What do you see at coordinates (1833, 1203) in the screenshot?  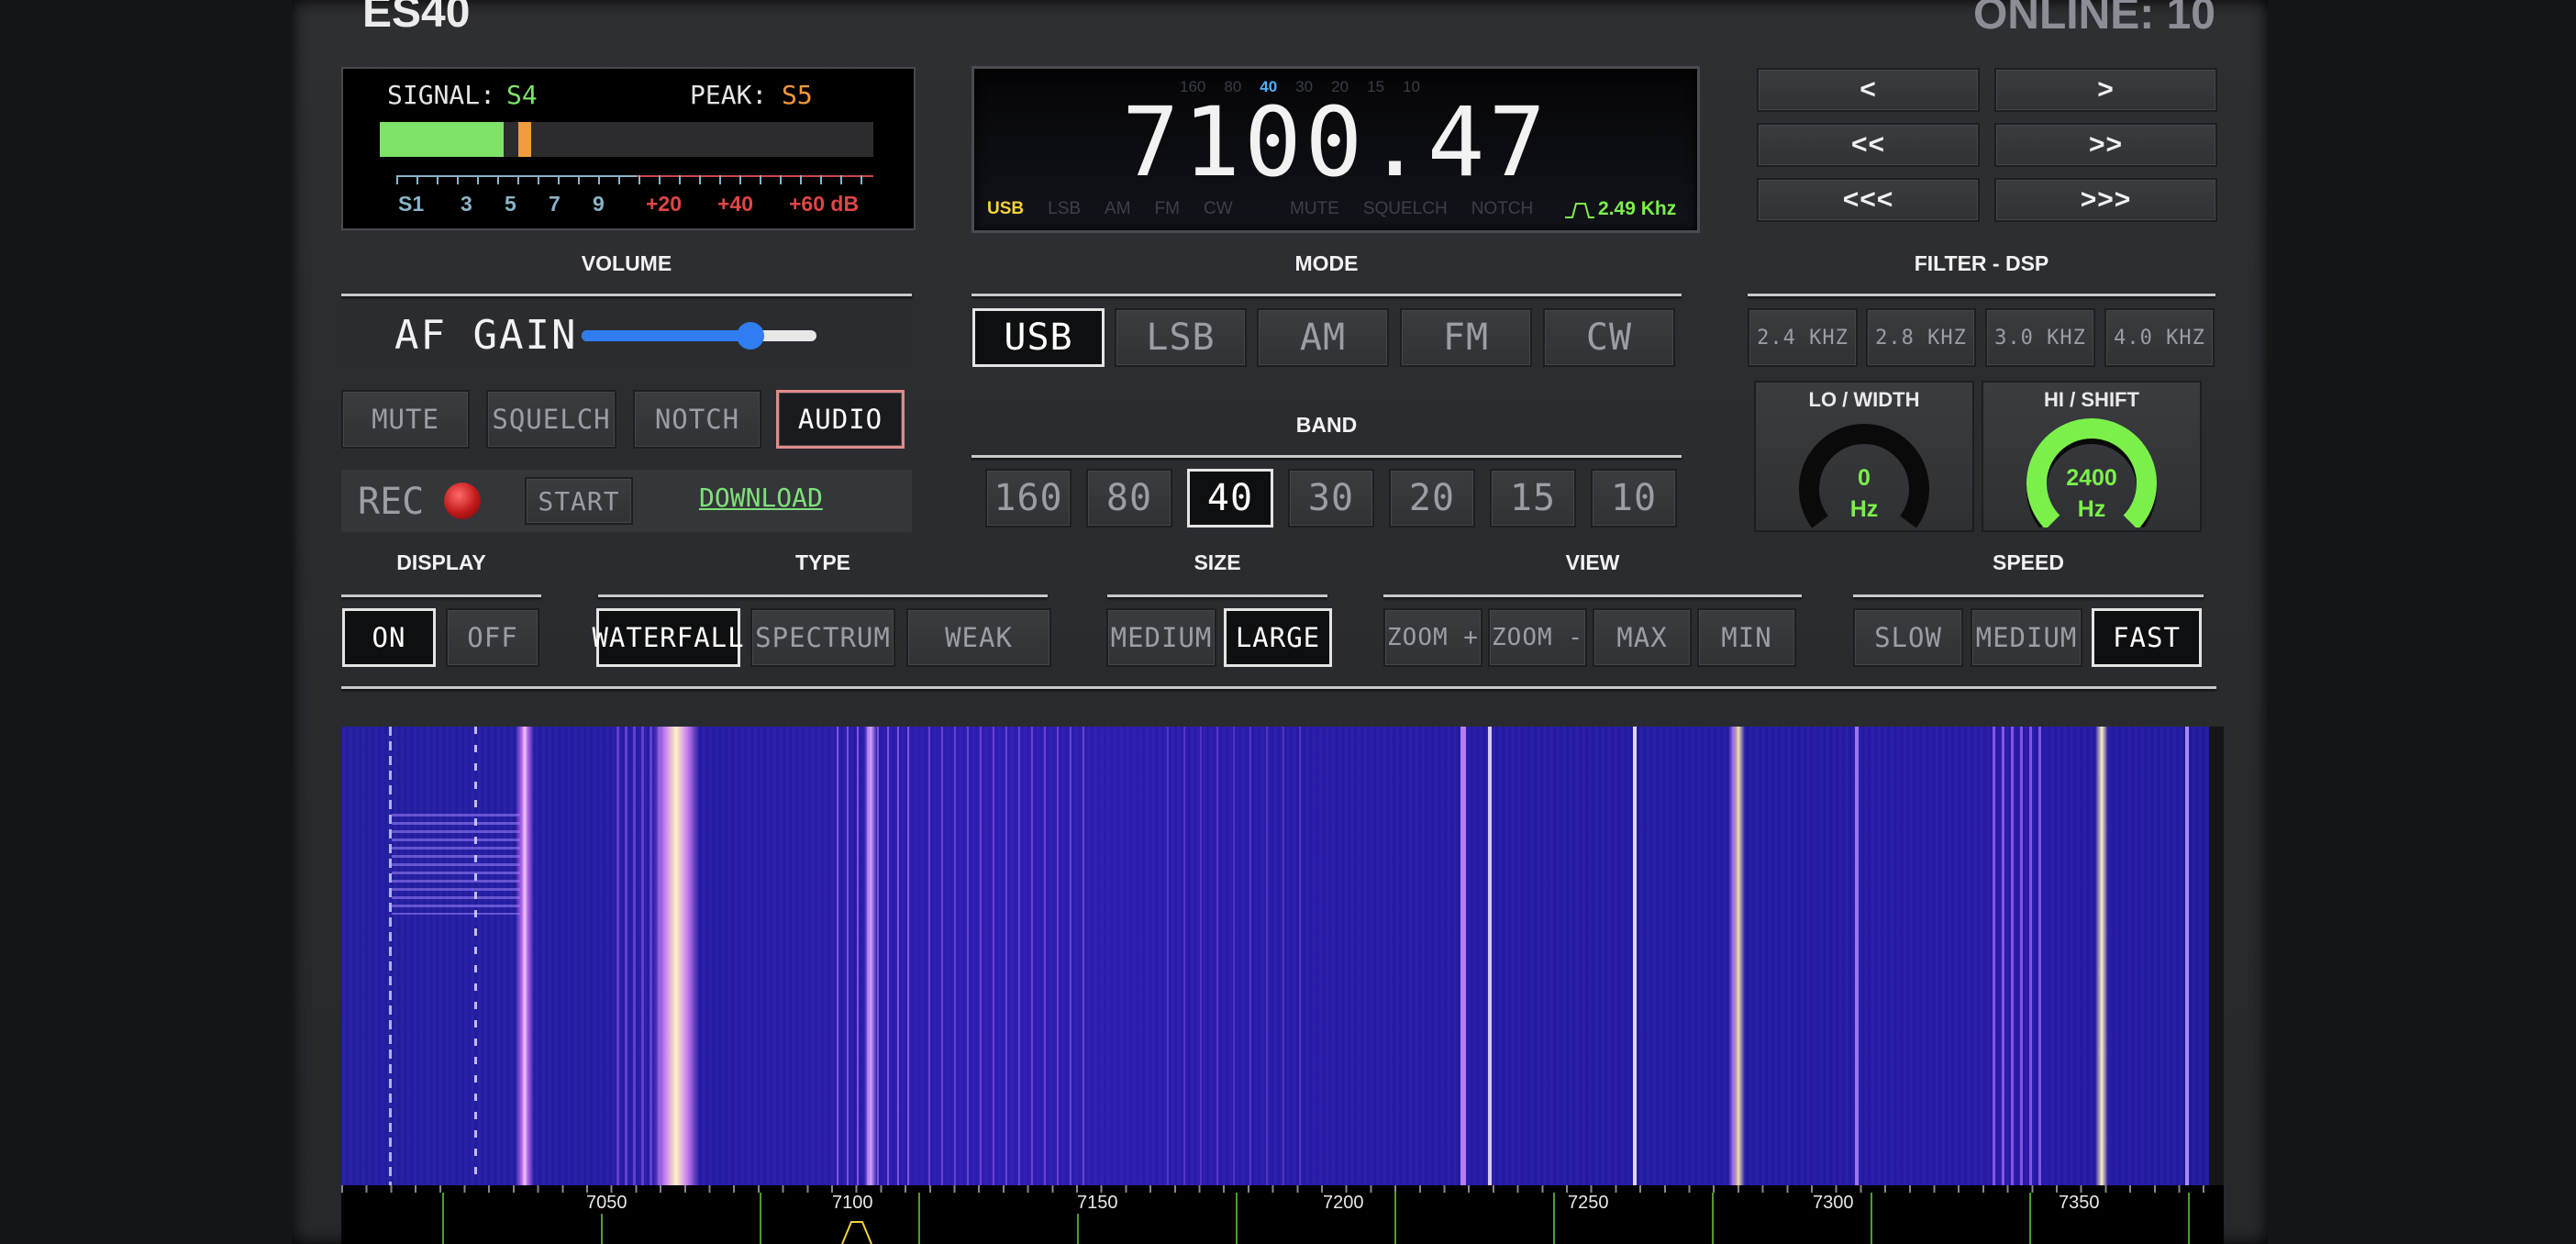 I see `scale-label-7300: 7300` at bounding box center [1833, 1203].